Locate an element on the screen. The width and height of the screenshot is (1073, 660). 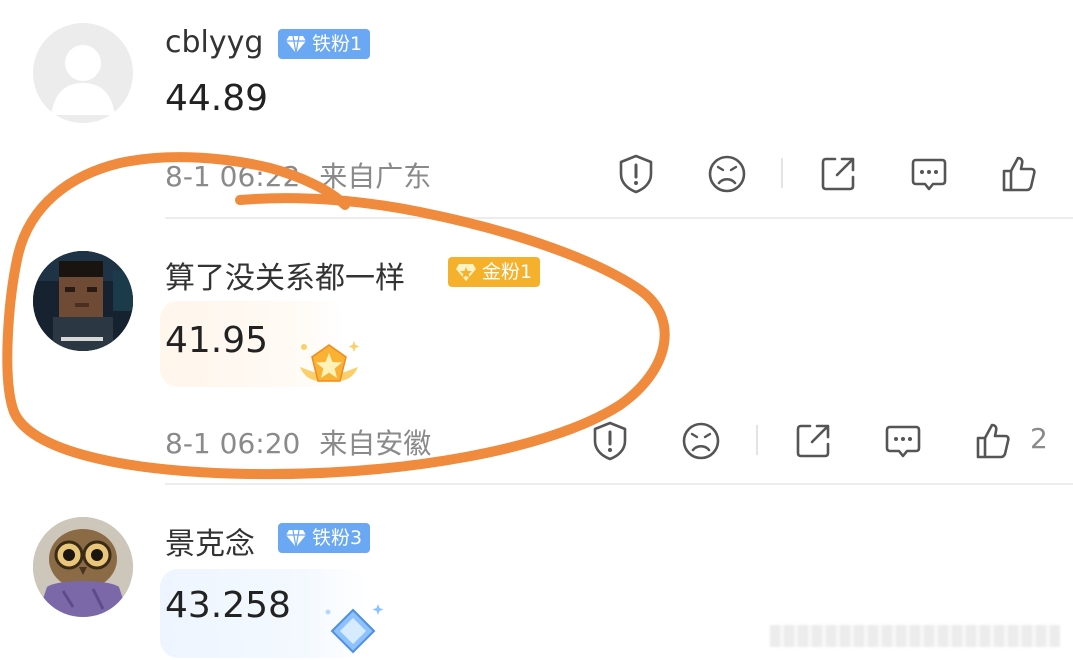
fan-badge: 金粉1 is located at coordinates (494, 272).